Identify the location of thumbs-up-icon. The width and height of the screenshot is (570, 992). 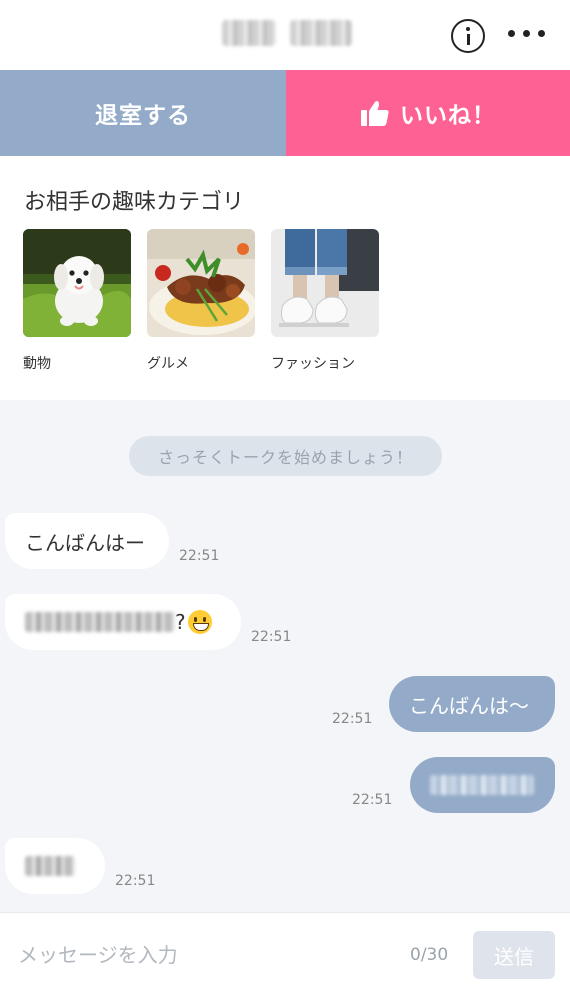
(375, 113).